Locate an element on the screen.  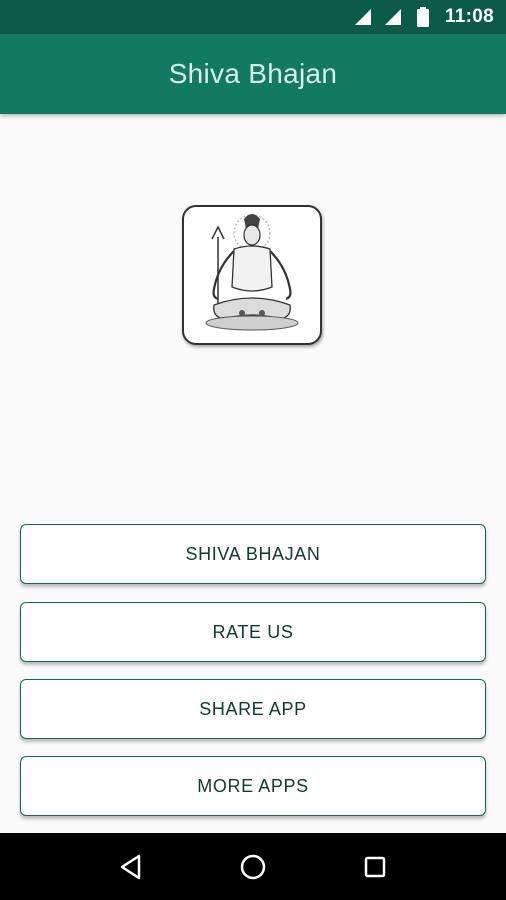
app-title: Shiva Bhajan is located at coordinates (253, 73).